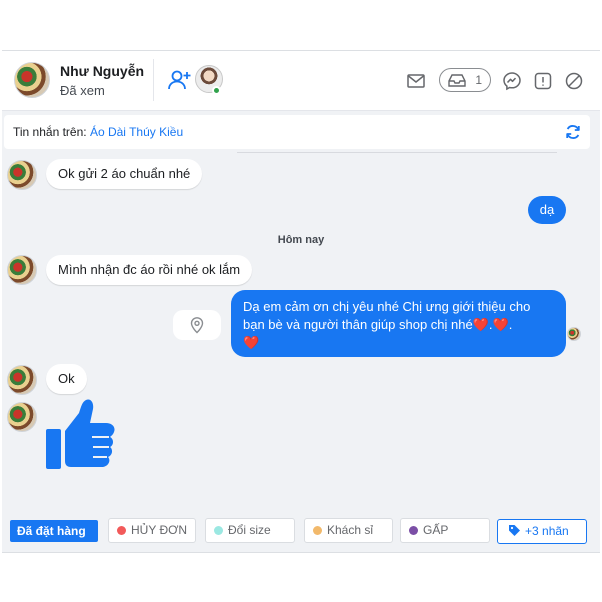 The image size is (602, 602). I want to click on tag-change-size: Đổi size, so click(250, 530).